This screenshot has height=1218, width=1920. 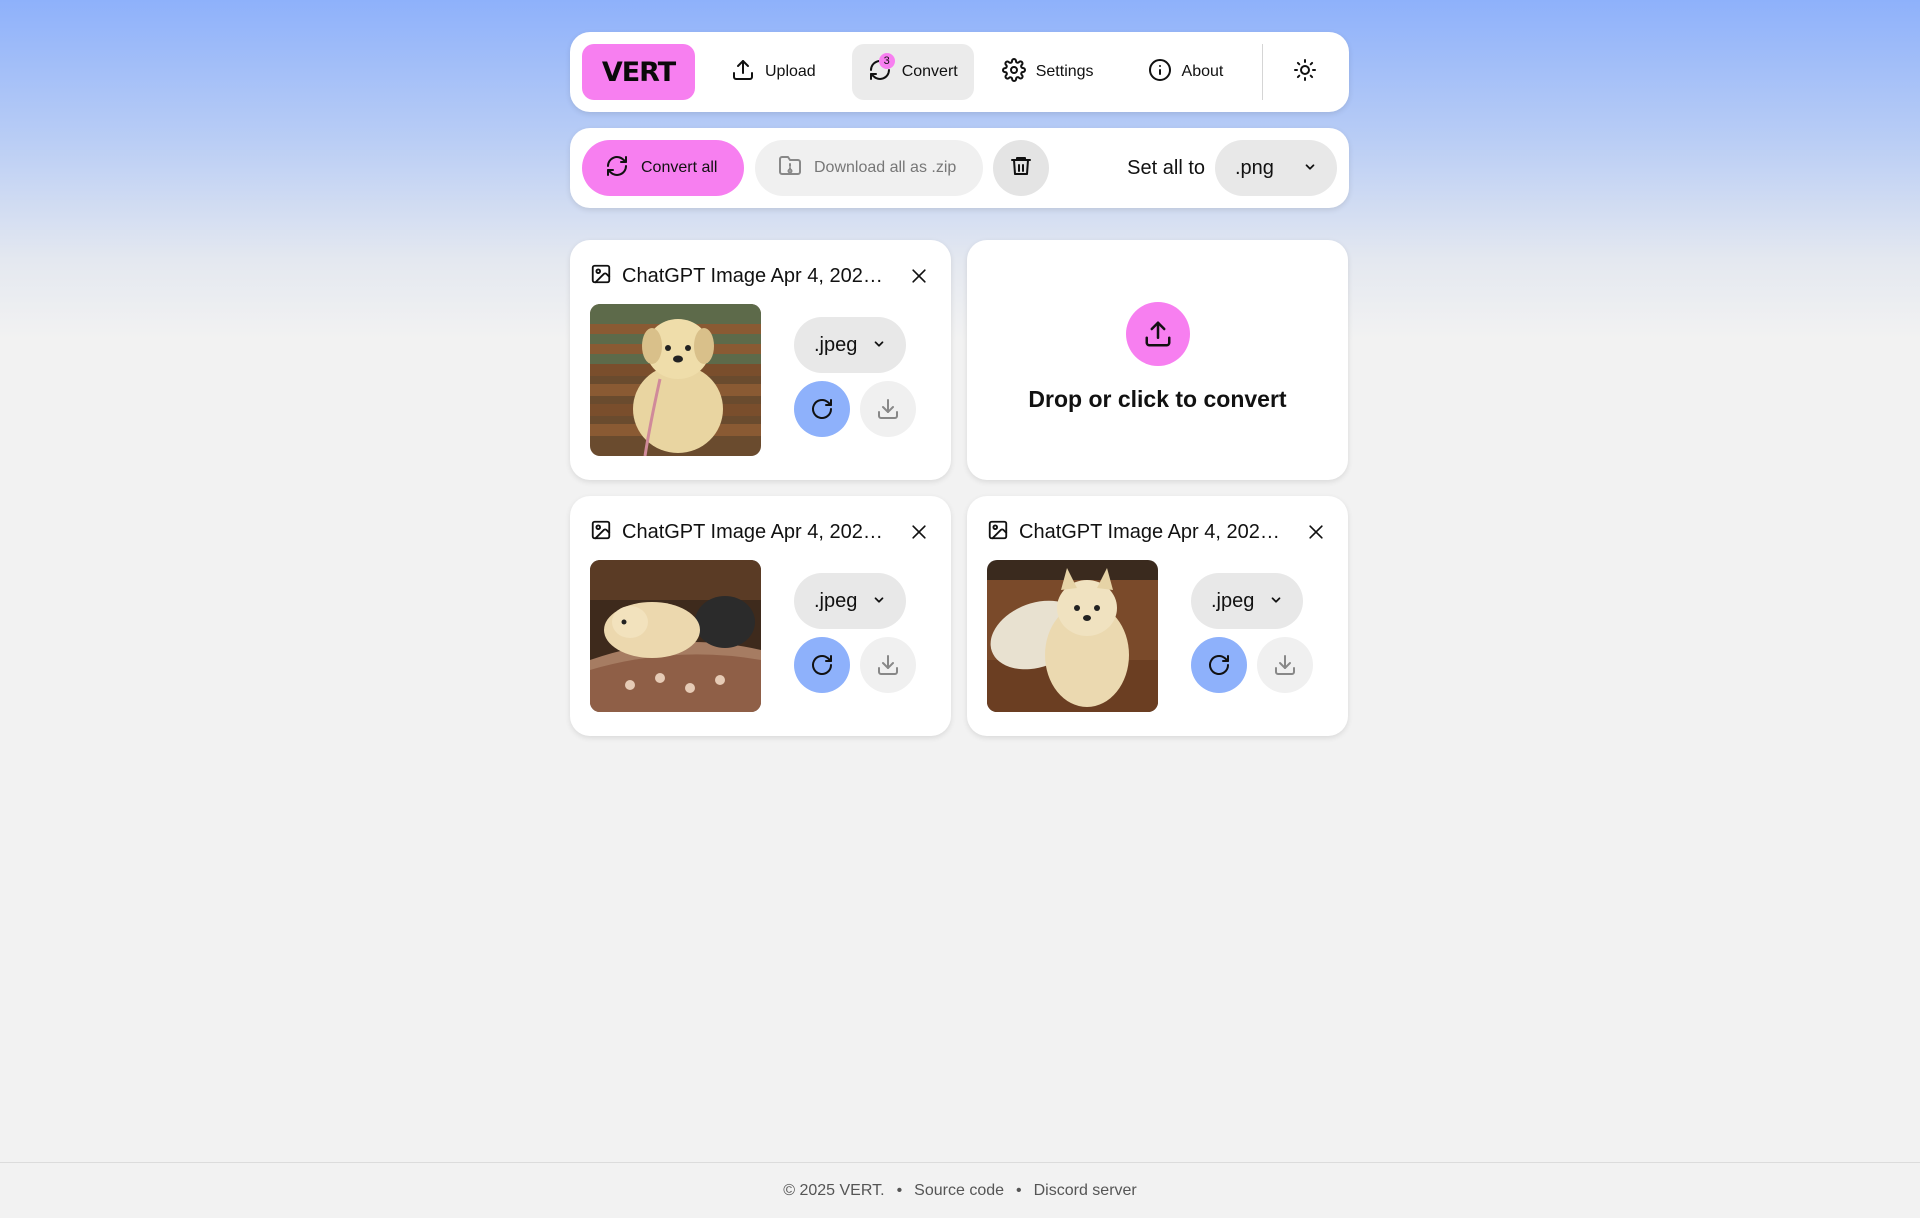 I want to click on nav-convert: 3 Convert, so click(x=912, y=72).